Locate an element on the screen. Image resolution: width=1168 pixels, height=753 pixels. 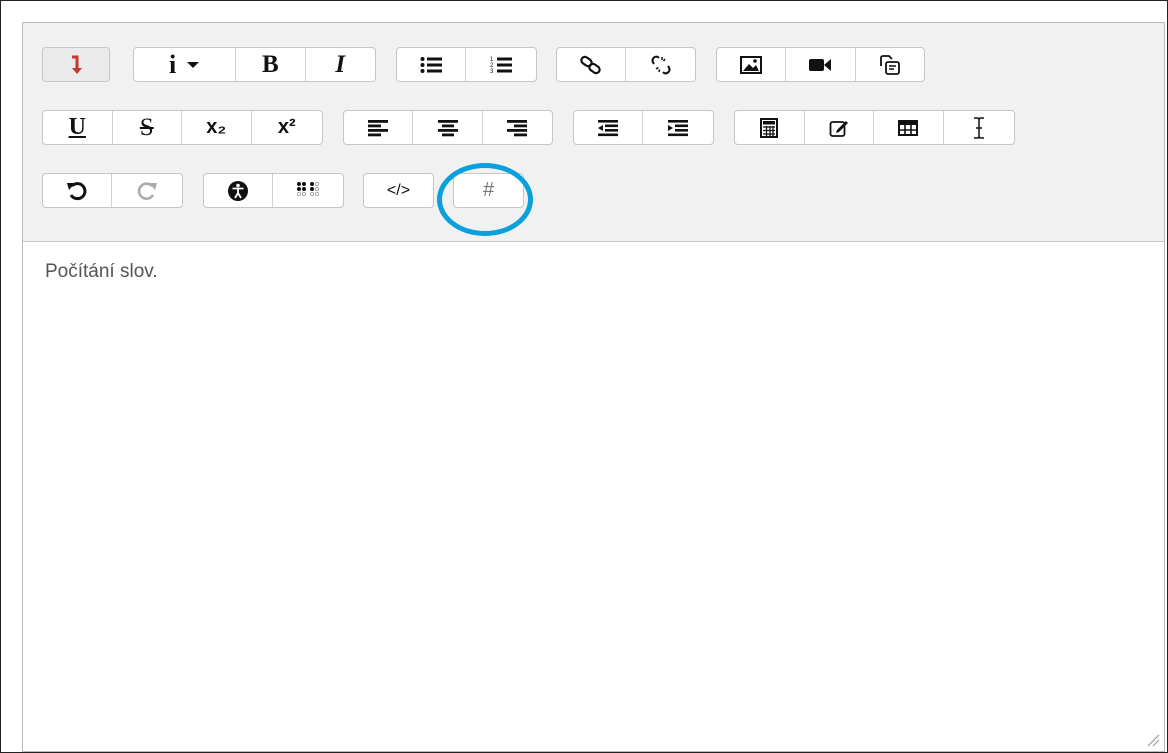
collapse-toolbar-button is located at coordinates (76, 64).